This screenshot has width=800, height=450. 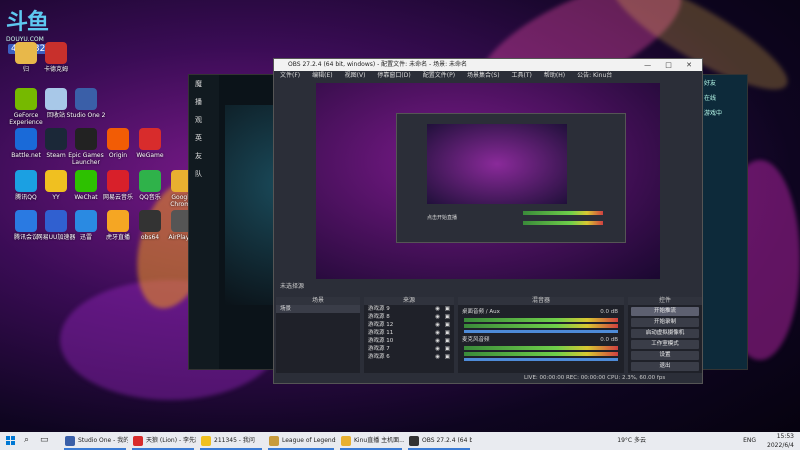 What do you see at coordinates (442, 218) in the screenshot?
I see `nested-subtitle: 点击开始直播` at bounding box center [442, 218].